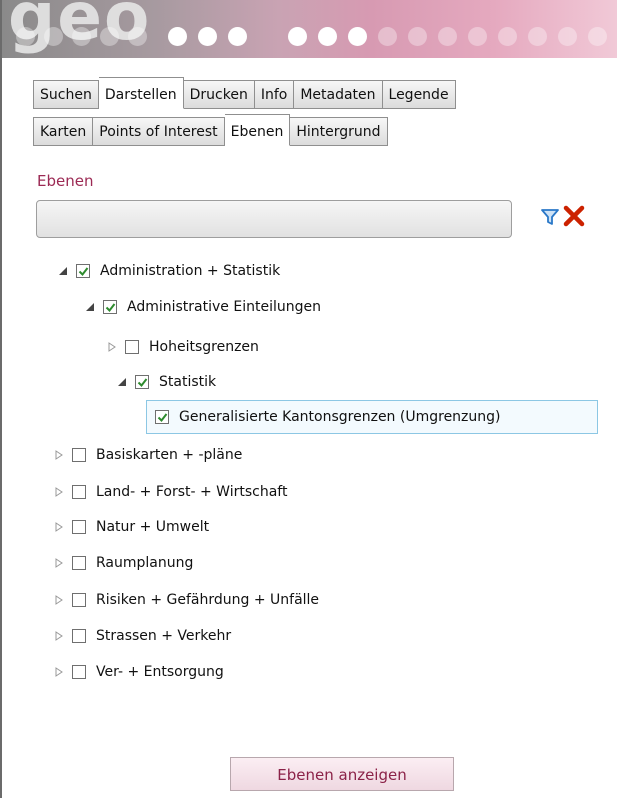 The width and height of the screenshot is (617, 798). Describe the element at coordinates (219, 94) in the screenshot. I see `tab-drucken: Drucken` at that location.